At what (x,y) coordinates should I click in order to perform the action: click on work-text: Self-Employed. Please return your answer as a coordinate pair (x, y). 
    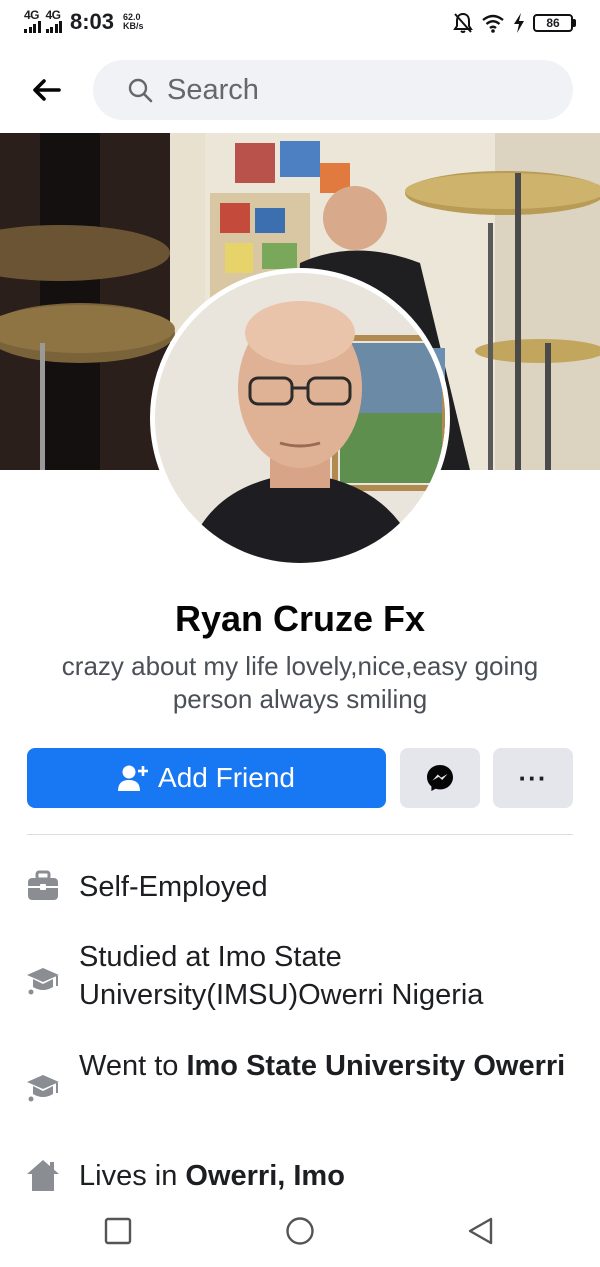
    Looking at the image, I should click on (173, 887).